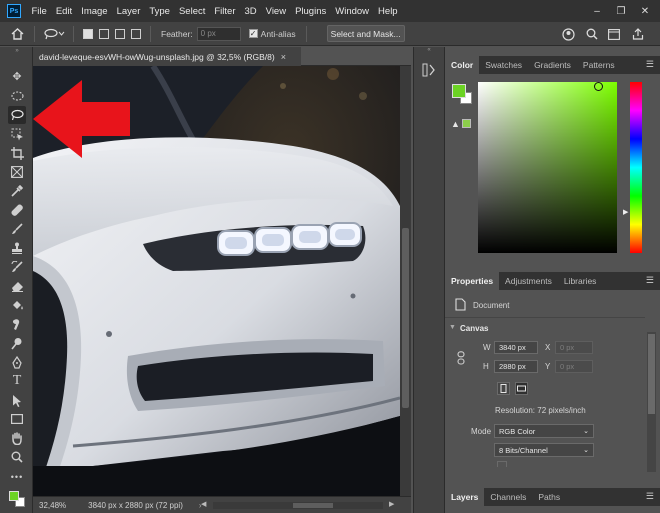  What do you see at coordinates (645, 11) in the screenshot?
I see `close-window-icon: ✕` at bounding box center [645, 11].